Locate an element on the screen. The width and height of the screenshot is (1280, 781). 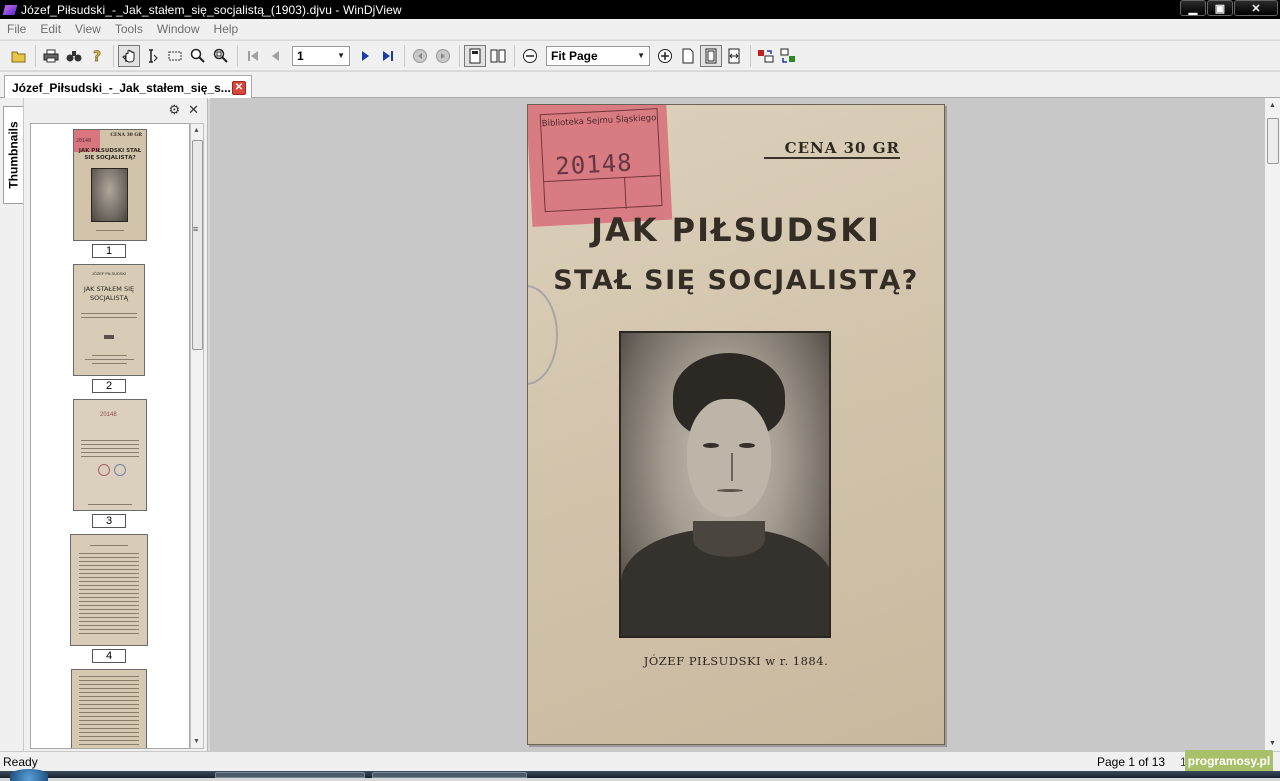
fit-page-icon is located at coordinates (711, 55).